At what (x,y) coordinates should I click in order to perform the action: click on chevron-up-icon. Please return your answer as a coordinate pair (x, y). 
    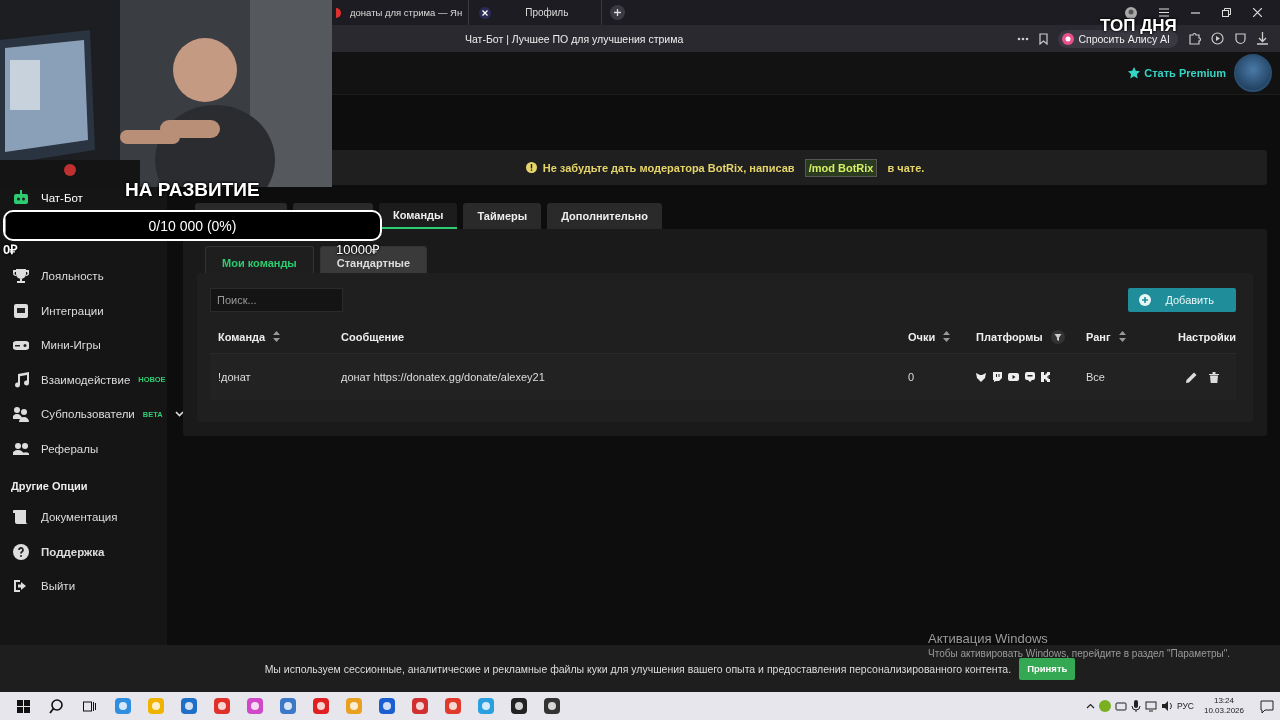
    Looking at the image, I should click on (1090, 706).